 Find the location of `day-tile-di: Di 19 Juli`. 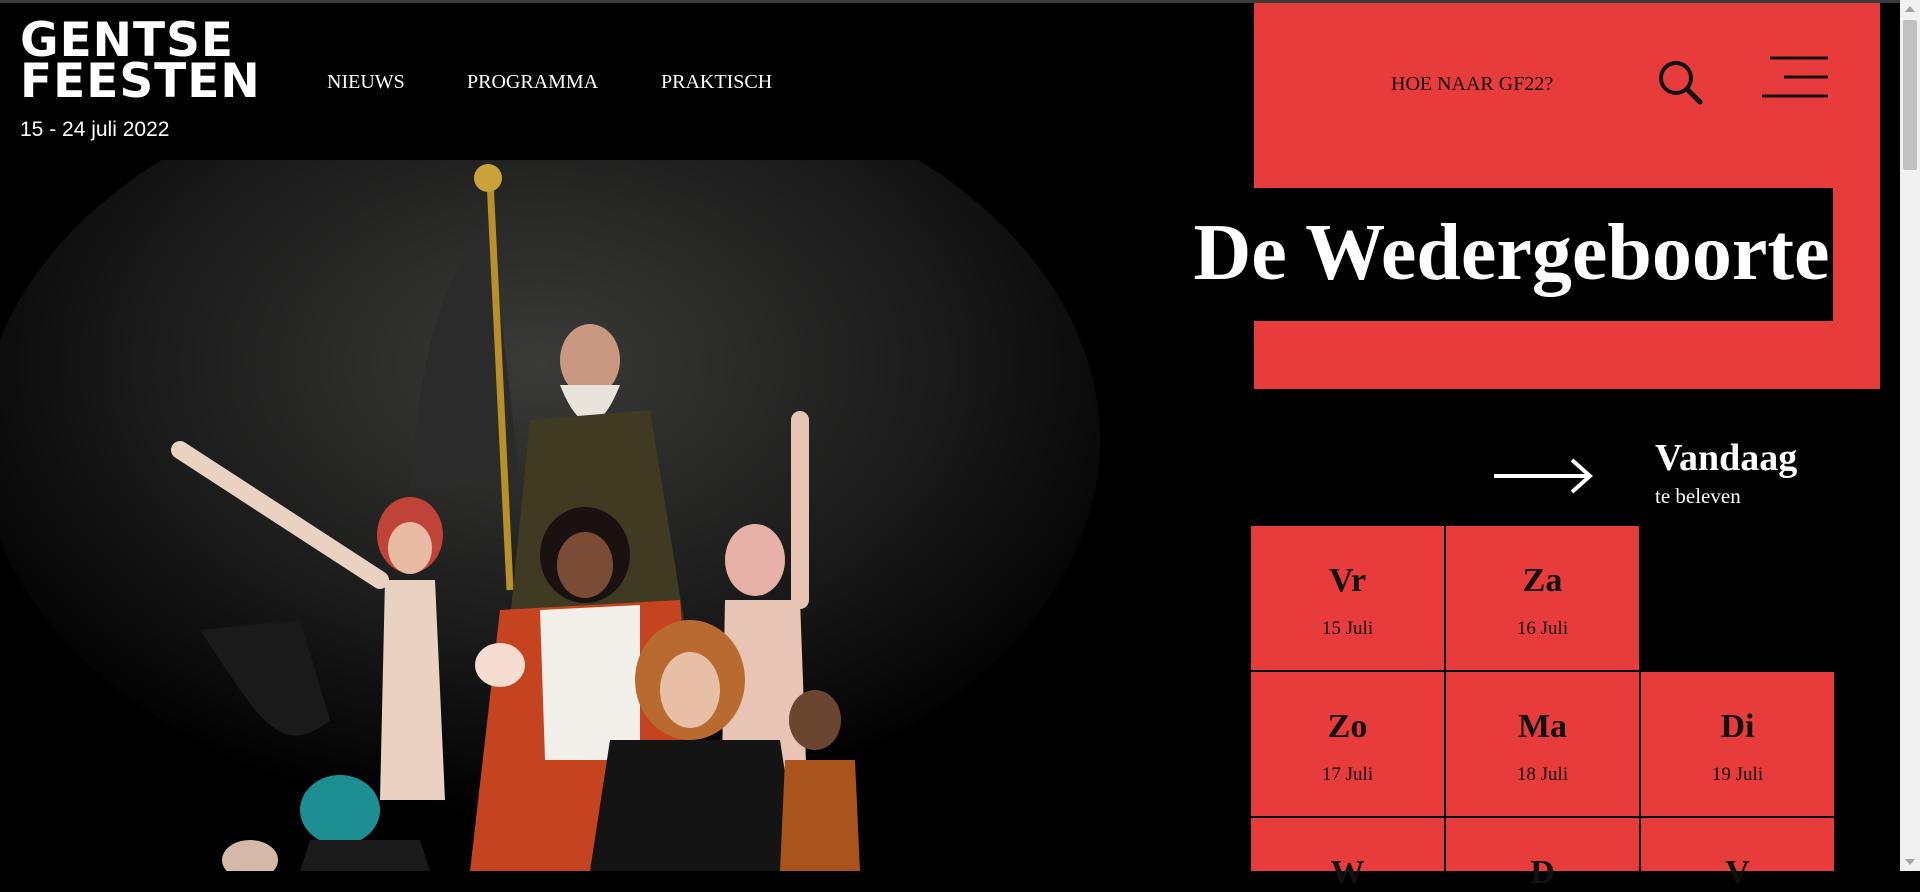

day-tile-di: Di 19 Juli is located at coordinates (1737, 744).